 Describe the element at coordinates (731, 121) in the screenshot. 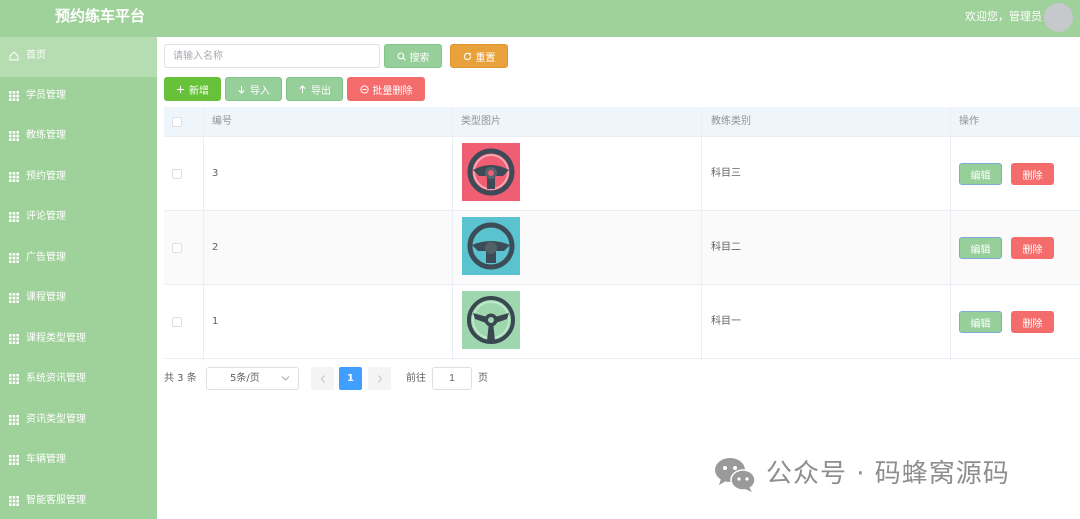

I see `header-category: 教练类别` at that location.